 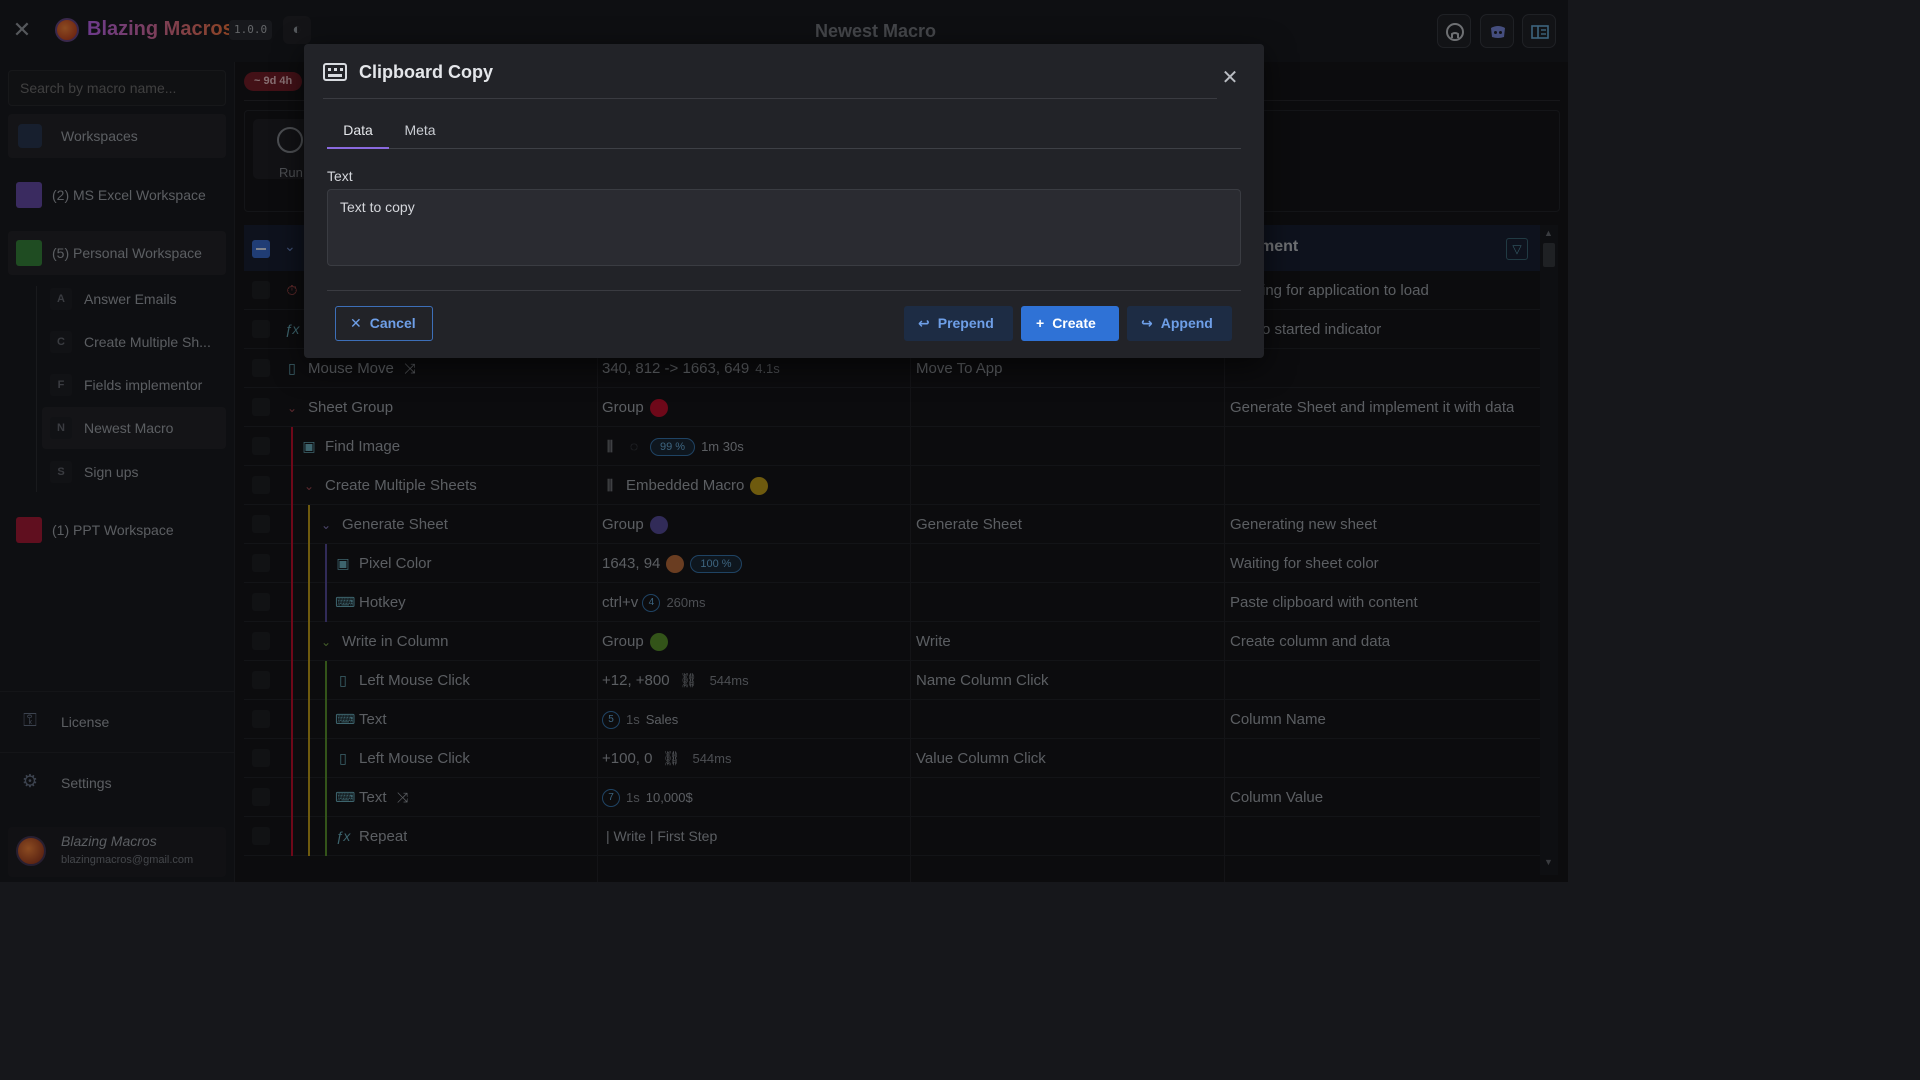 I want to click on tab-meta: Meta, so click(x=420, y=132).